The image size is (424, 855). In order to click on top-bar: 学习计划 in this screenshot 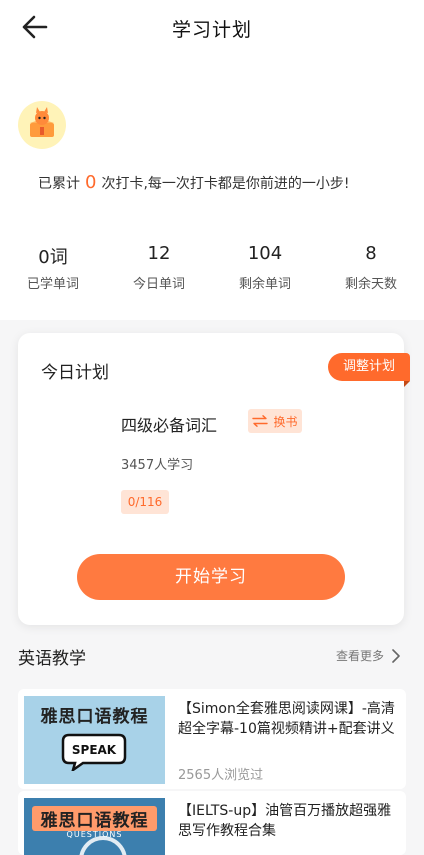, I will do `click(212, 28)`.